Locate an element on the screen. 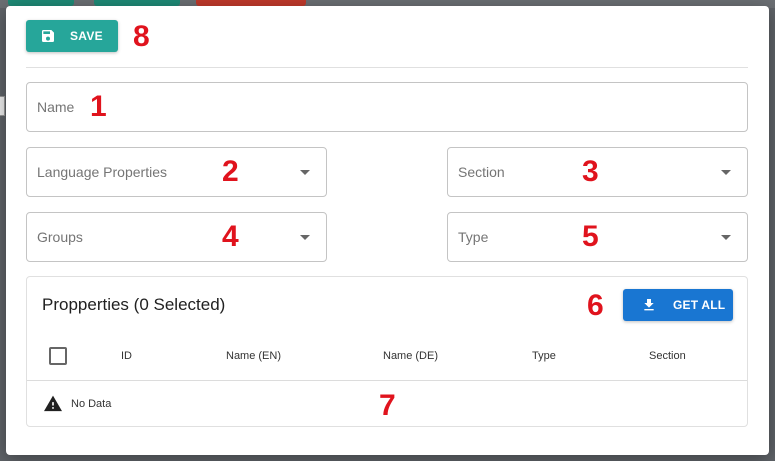 The image size is (775, 461). save-button-label: SAVE is located at coordinates (86, 36).